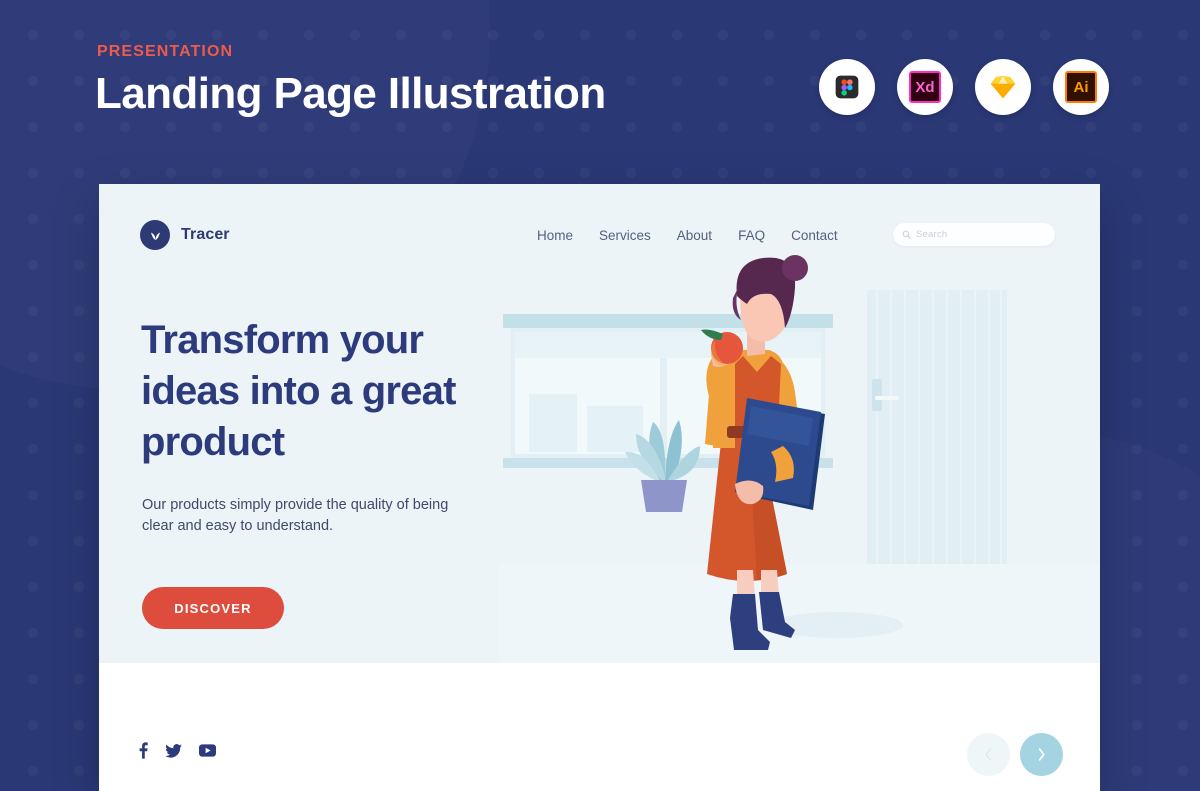 The image size is (1200, 791). What do you see at coordinates (350, 93) in the screenshot?
I see `page-title: Landing Page Illustration` at bounding box center [350, 93].